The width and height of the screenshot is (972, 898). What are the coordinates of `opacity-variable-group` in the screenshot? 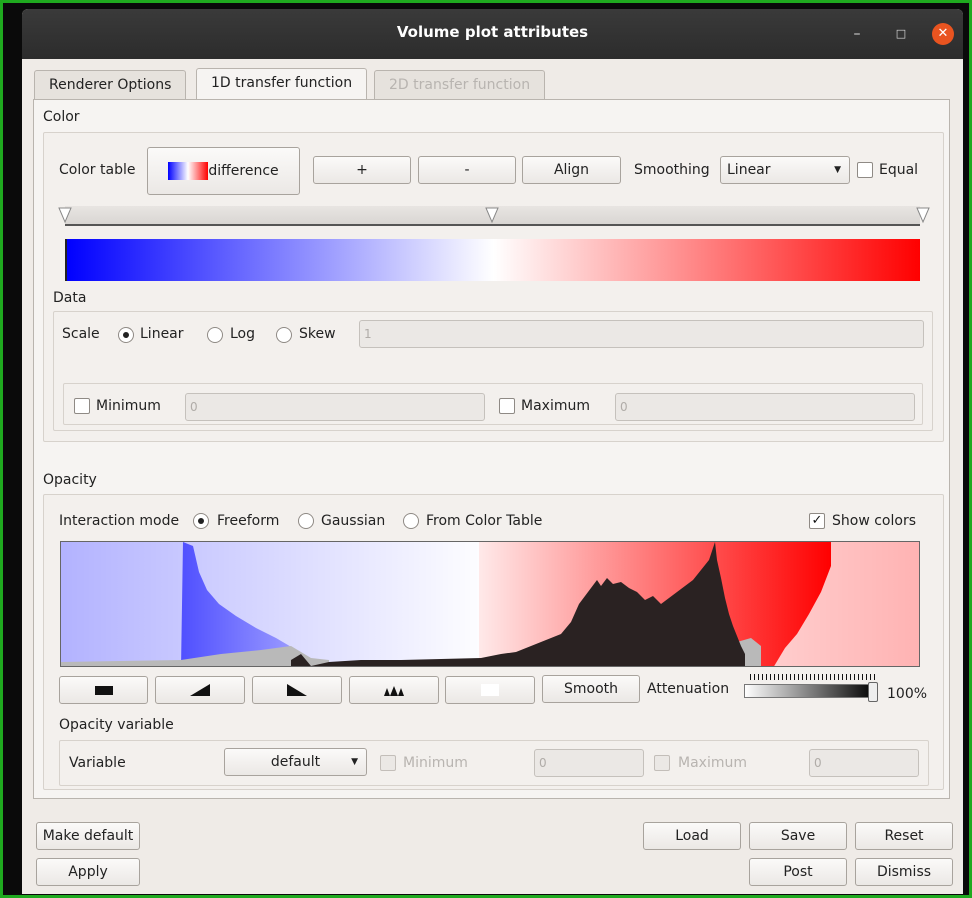 It's located at (494, 763).